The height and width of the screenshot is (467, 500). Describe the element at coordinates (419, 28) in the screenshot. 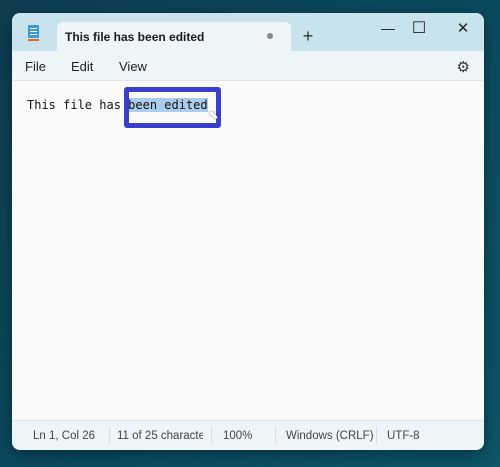

I see `maximize-button: ☐` at that location.